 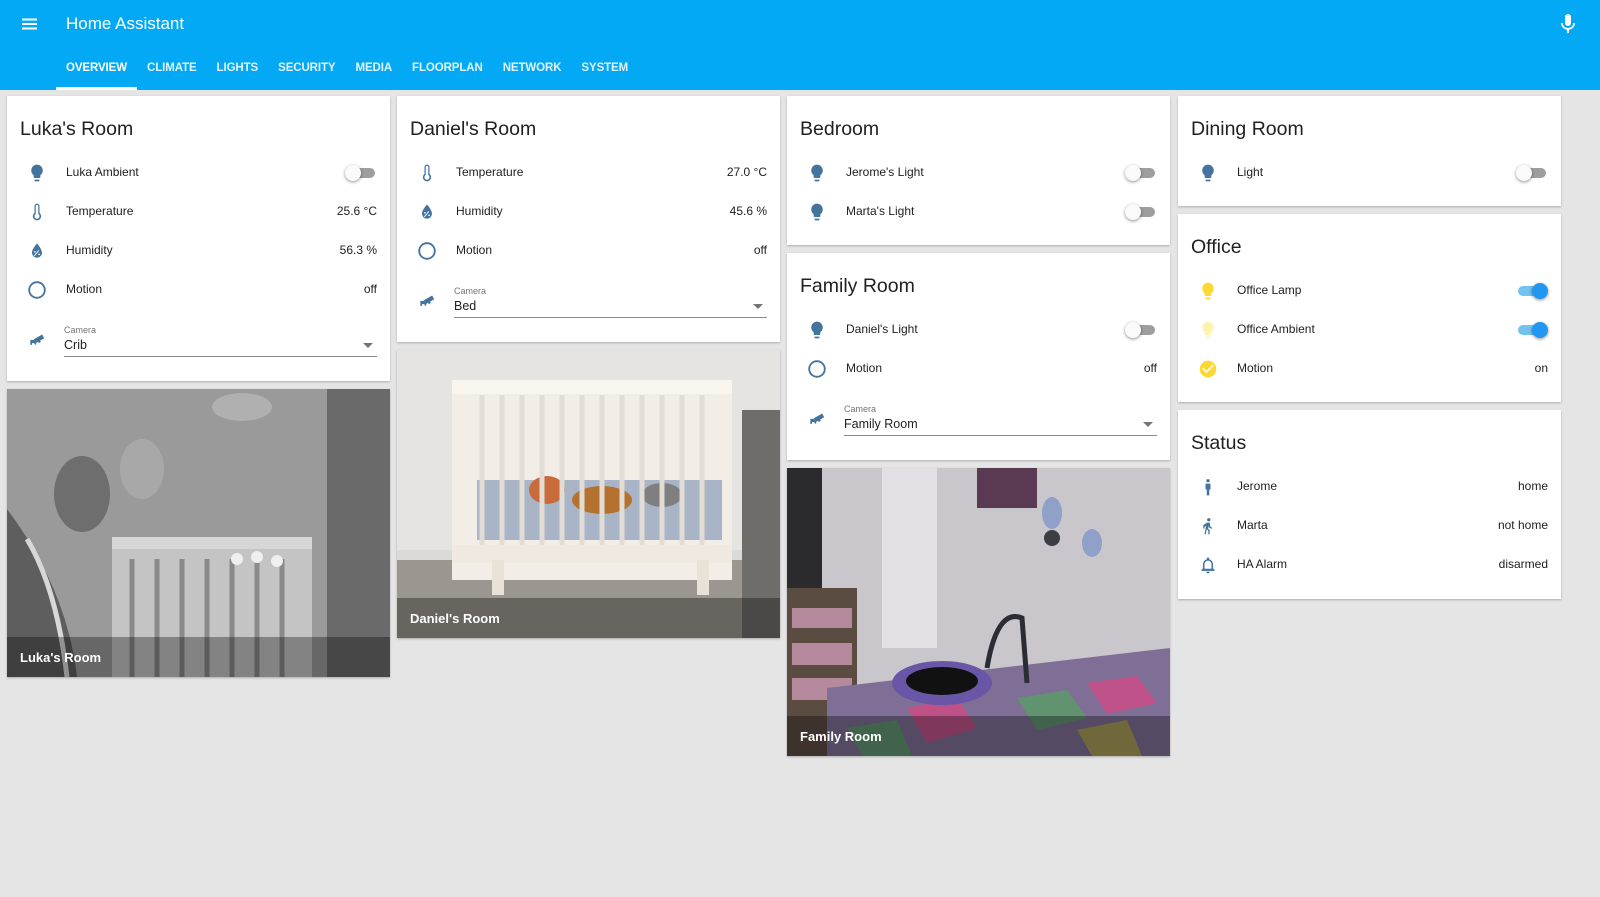 I want to click on entity-row-office-lamp: Office Lamp, so click(x=1369, y=291).